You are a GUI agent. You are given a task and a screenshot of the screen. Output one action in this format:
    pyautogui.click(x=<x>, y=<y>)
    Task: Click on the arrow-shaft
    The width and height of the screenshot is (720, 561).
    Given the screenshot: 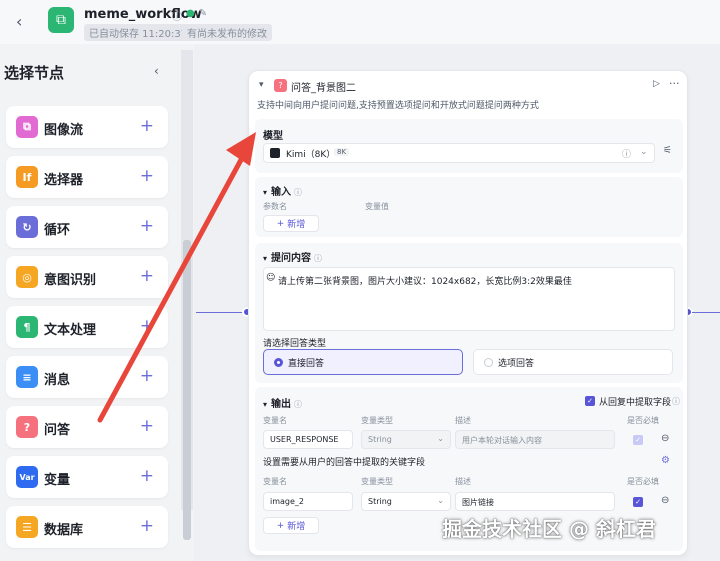 What is the action you would take?
    pyautogui.click(x=171, y=289)
    